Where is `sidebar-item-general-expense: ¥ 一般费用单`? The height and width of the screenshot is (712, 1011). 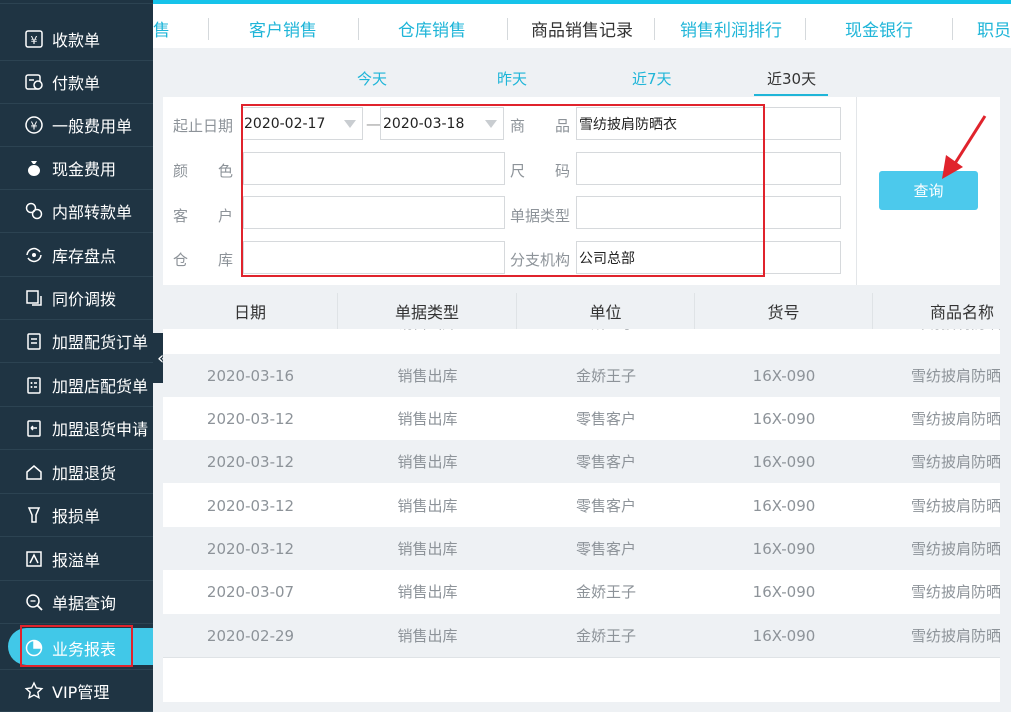 sidebar-item-general-expense: ¥ 一般费用单 is located at coordinates (76, 125).